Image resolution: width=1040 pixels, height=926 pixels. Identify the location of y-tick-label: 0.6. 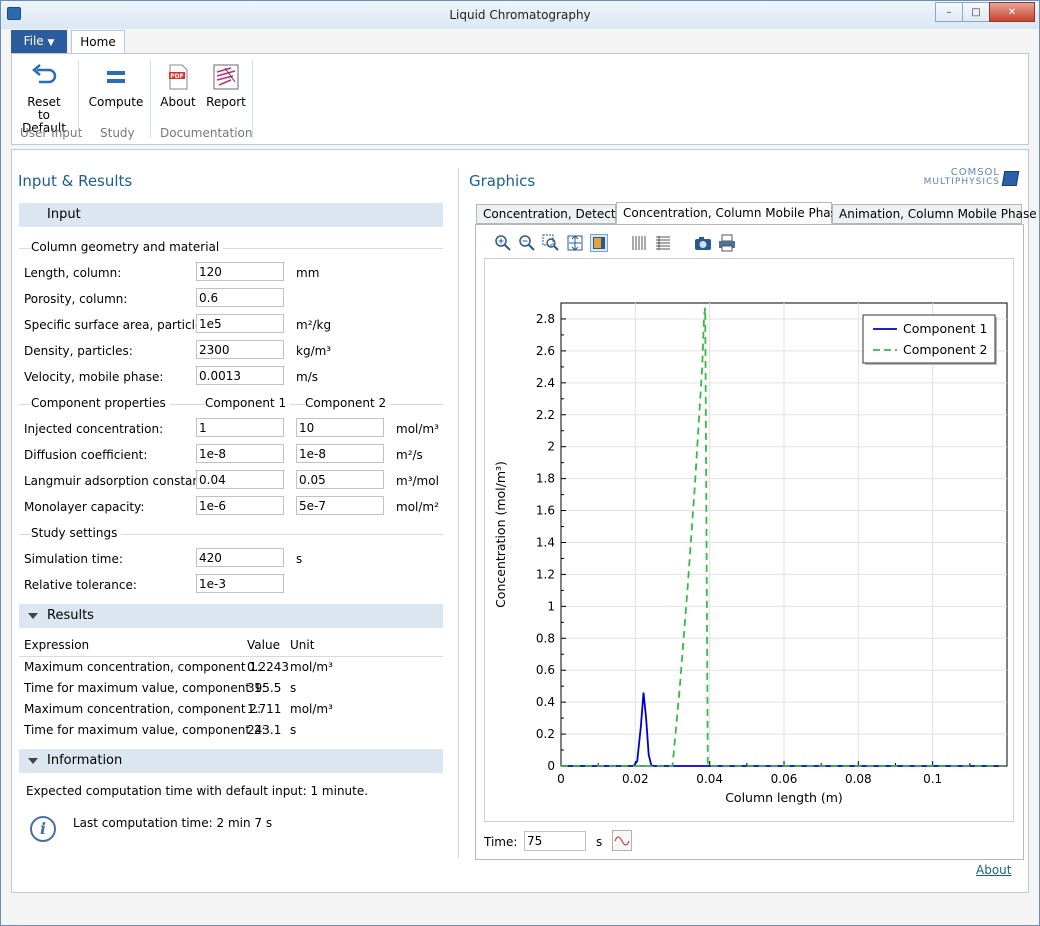
(545, 670).